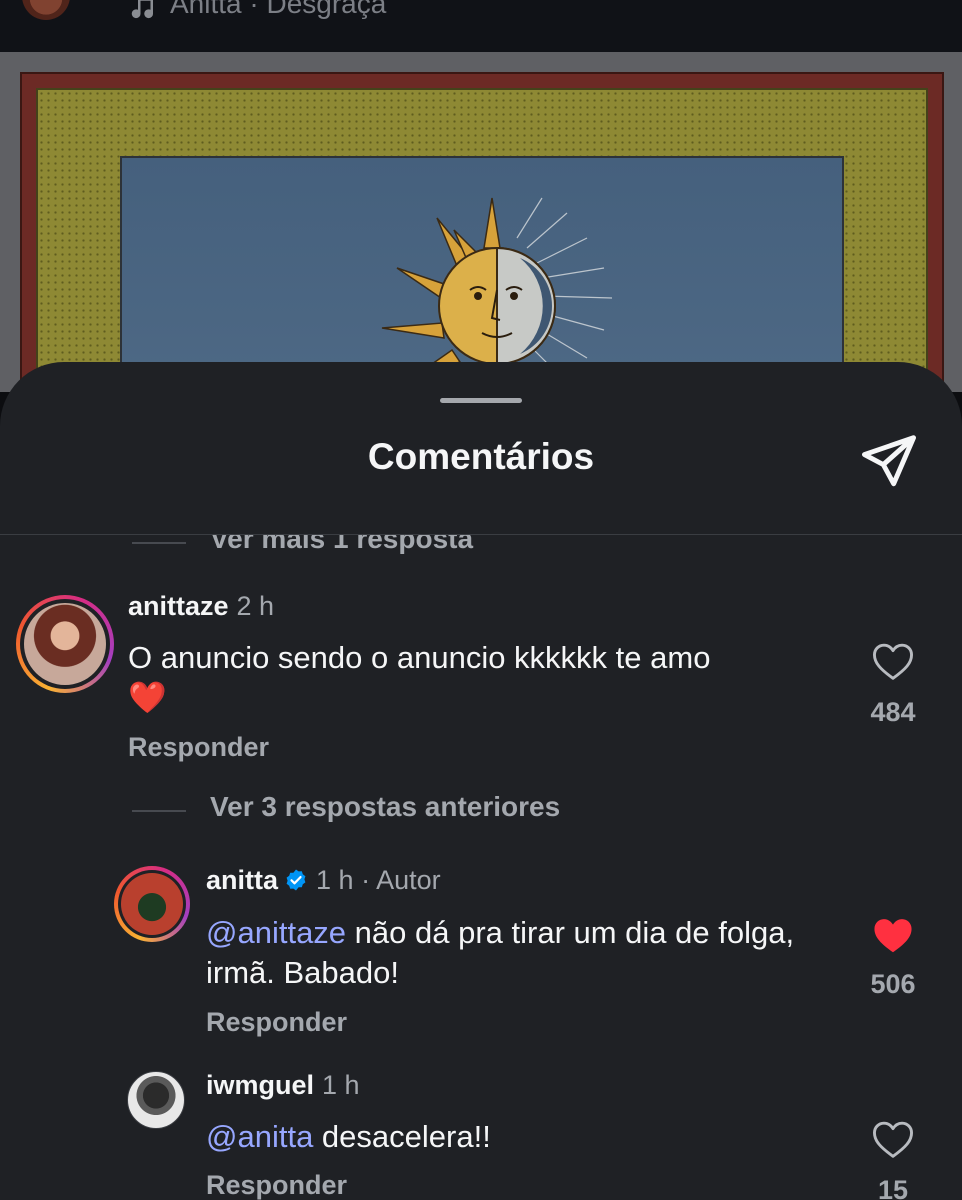  I want to click on post-header: Anitta · Desgraça, so click(481, 26).